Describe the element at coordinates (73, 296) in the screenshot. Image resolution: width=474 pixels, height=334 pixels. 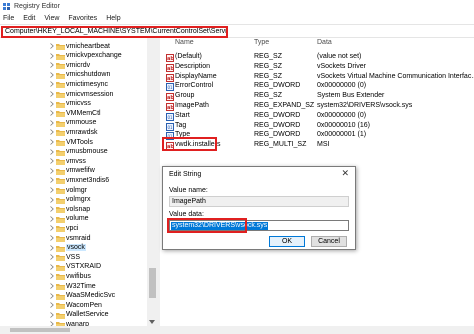
I see `tree-item: WaaSMedicSvc` at that location.